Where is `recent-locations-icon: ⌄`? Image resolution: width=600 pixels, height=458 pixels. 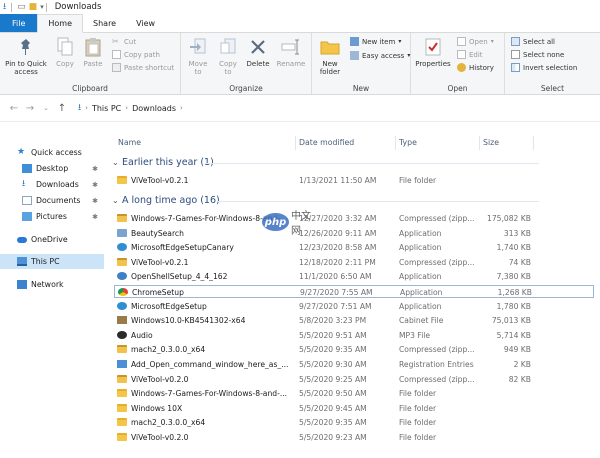 recent-locations-icon: ⌄ is located at coordinates (46, 108).